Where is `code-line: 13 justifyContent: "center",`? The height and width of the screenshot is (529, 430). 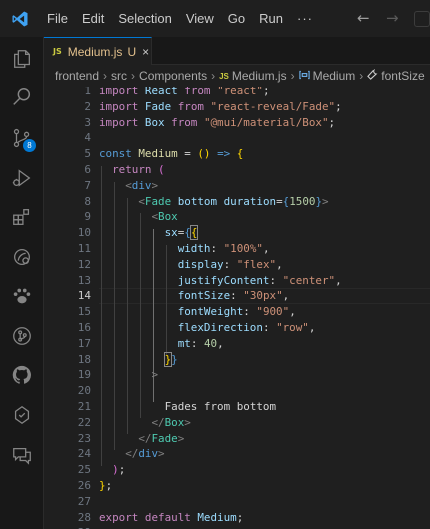
code-line: 13 justifyContent: "center", is located at coordinates (209, 280).